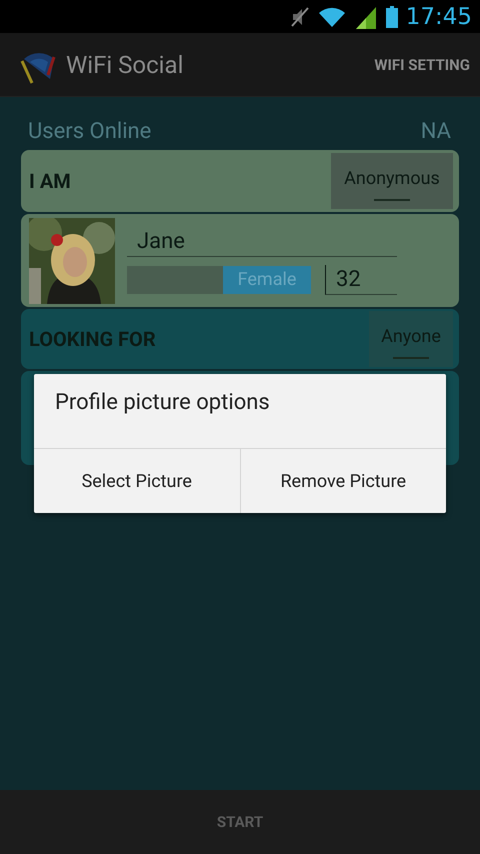  Describe the element at coordinates (435, 131) in the screenshot. I see `users-online-count: NA` at that location.